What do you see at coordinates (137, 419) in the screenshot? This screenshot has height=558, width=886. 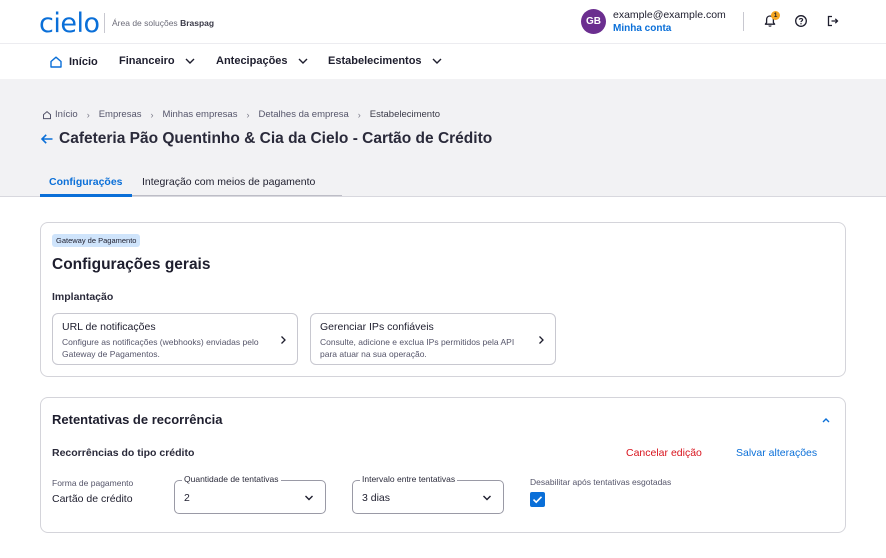 I see `retry-title: Retentativas de recorrência` at bounding box center [137, 419].